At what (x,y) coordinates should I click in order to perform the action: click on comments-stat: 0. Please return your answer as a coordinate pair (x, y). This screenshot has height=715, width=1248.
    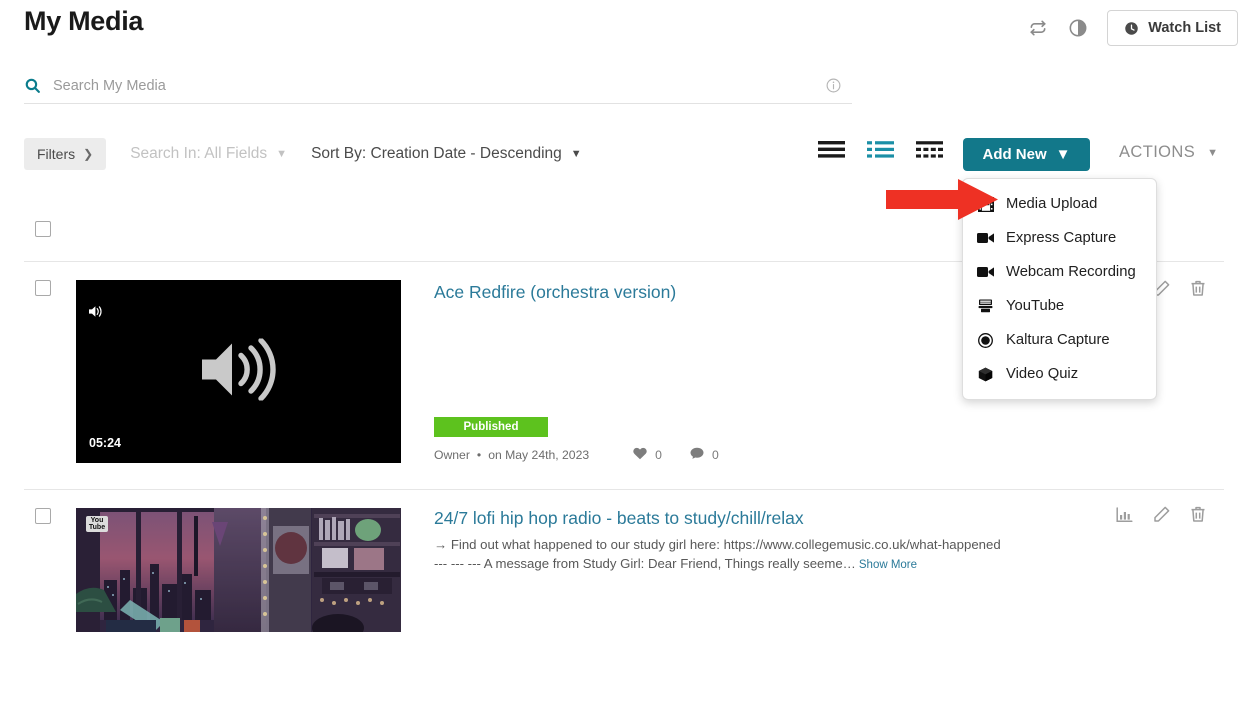
    Looking at the image, I should click on (704, 455).